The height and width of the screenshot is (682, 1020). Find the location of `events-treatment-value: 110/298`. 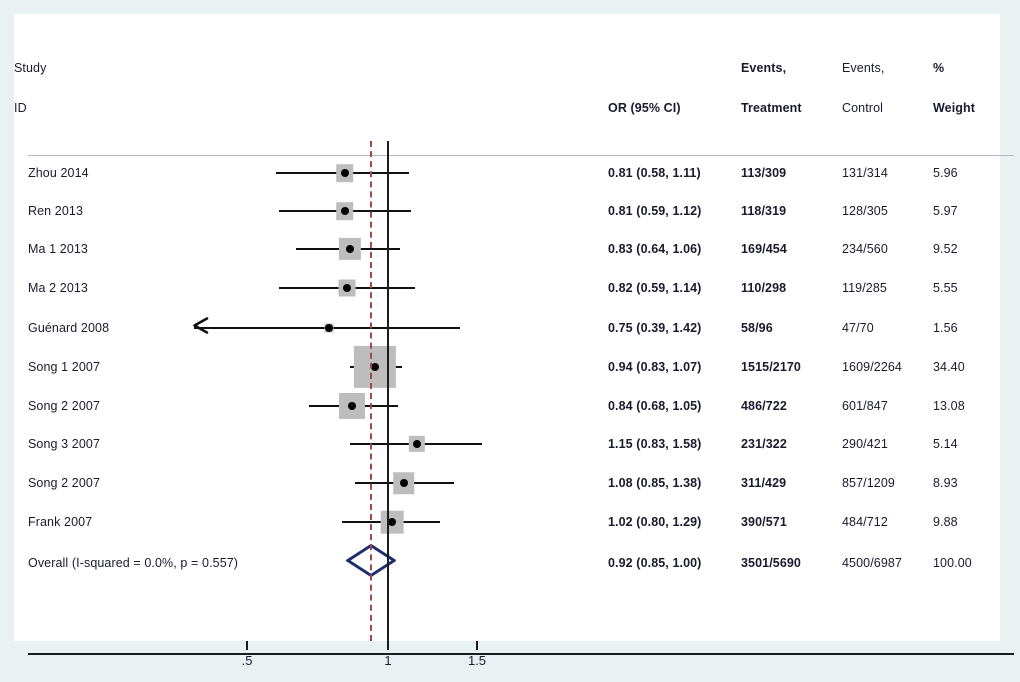

events-treatment-value: 110/298 is located at coordinates (764, 288).